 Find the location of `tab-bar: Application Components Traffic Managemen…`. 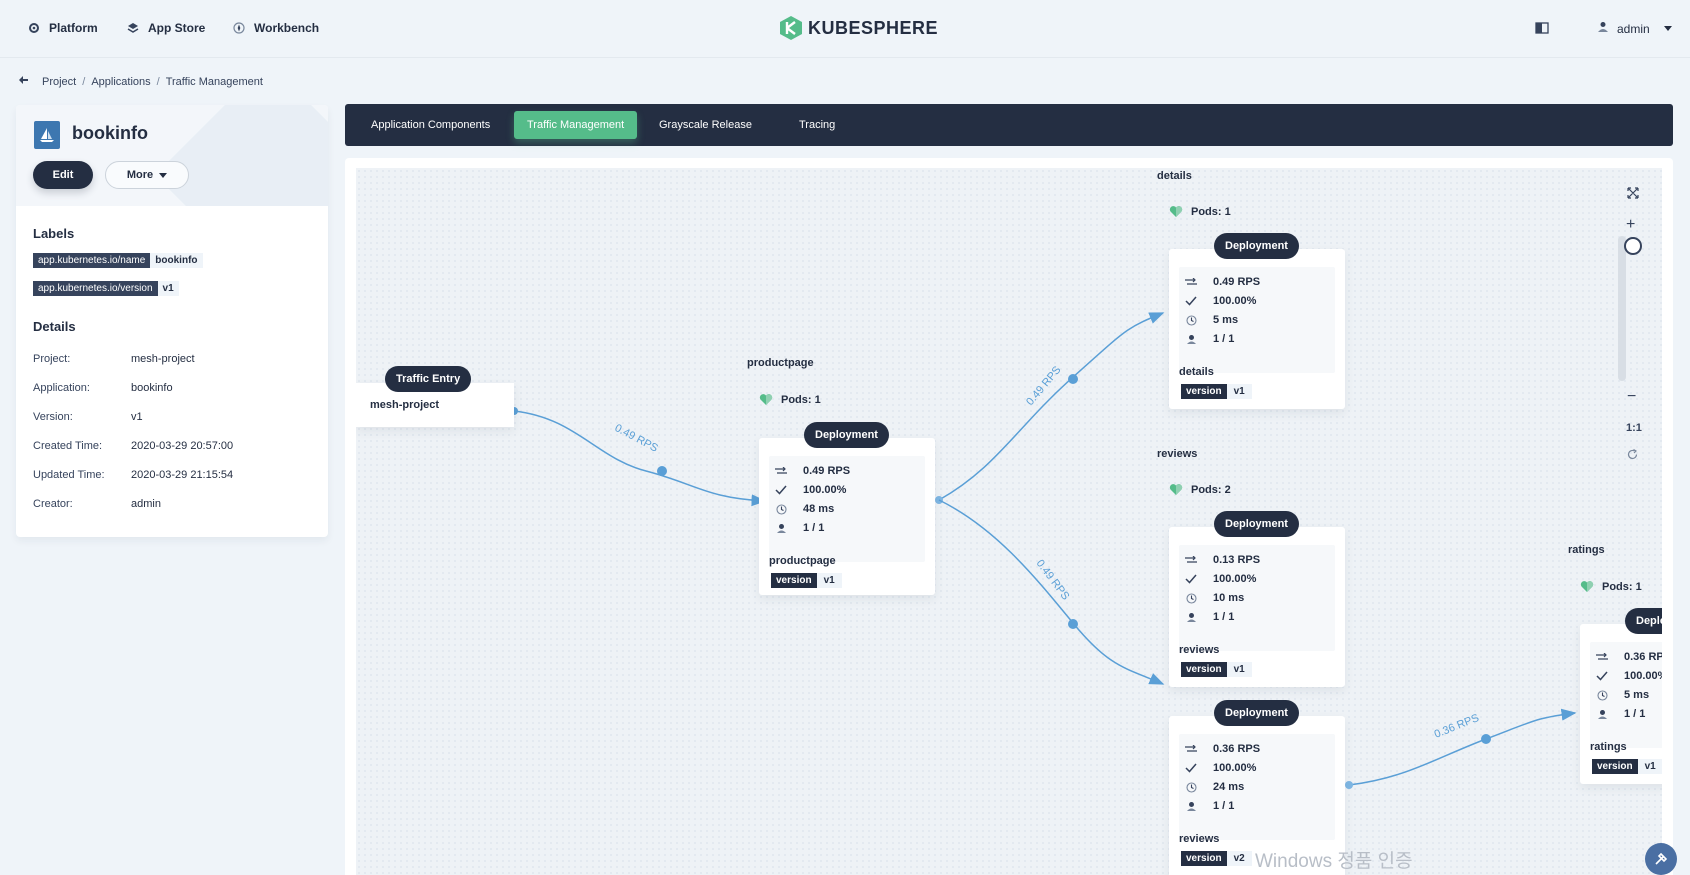

tab-bar: Application Components Traffic Managemen… is located at coordinates (1009, 125).